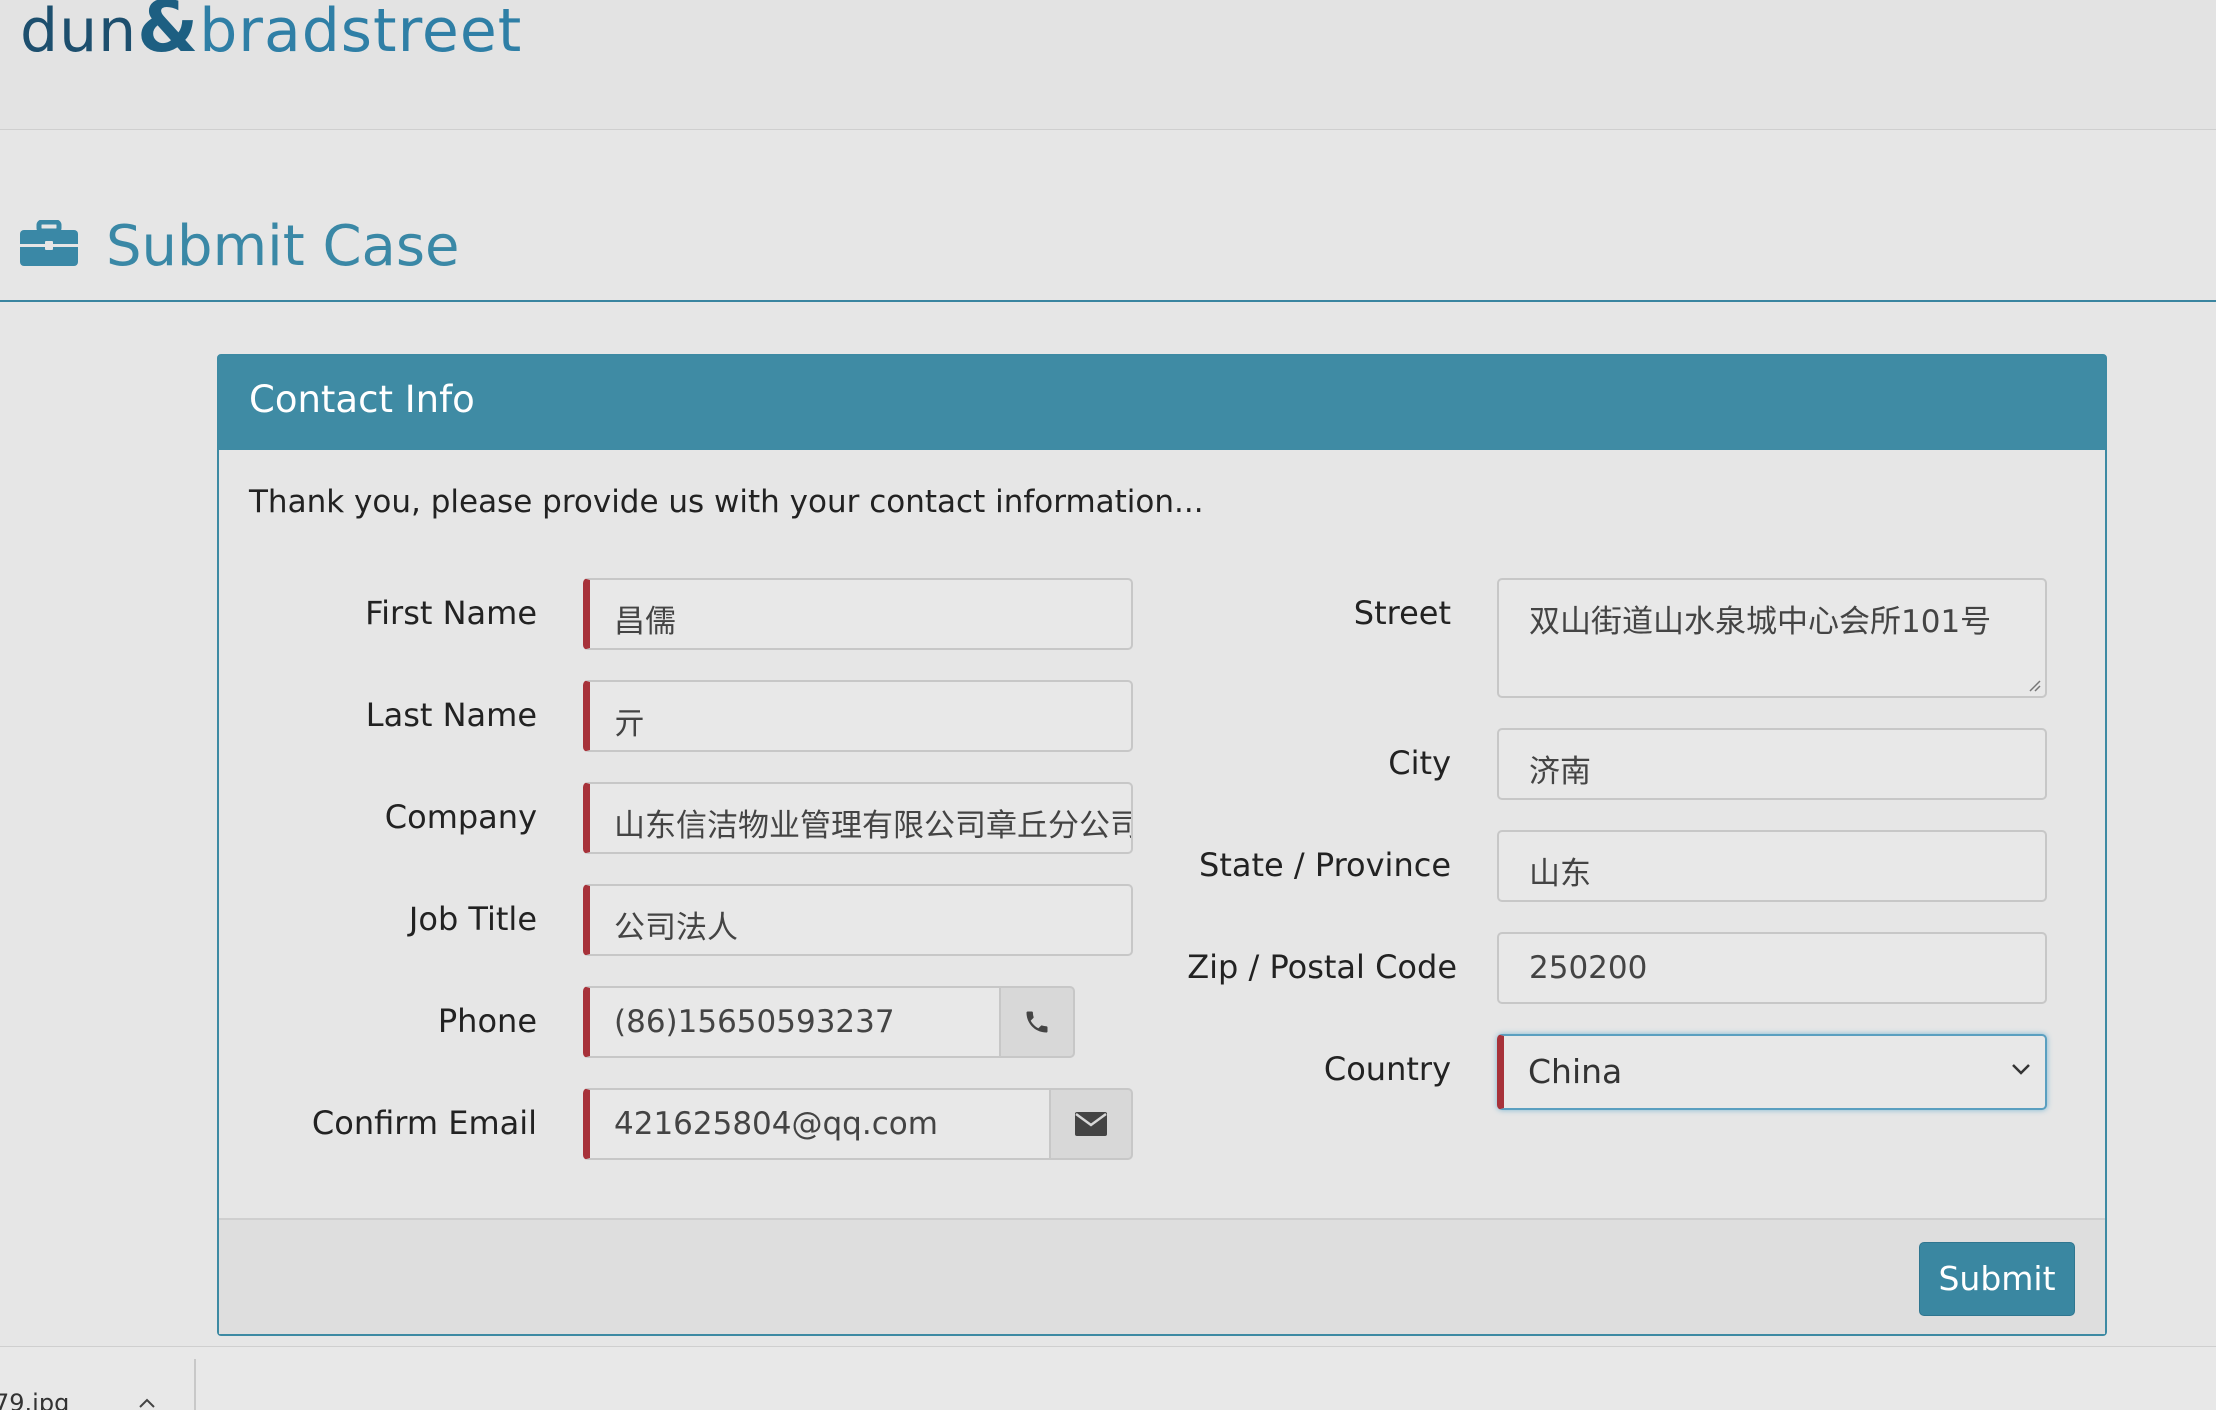 This screenshot has height=1410, width=2216. What do you see at coordinates (1322, 967) in the screenshot?
I see `zip-postal-label: Zip / Postal Code` at bounding box center [1322, 967].